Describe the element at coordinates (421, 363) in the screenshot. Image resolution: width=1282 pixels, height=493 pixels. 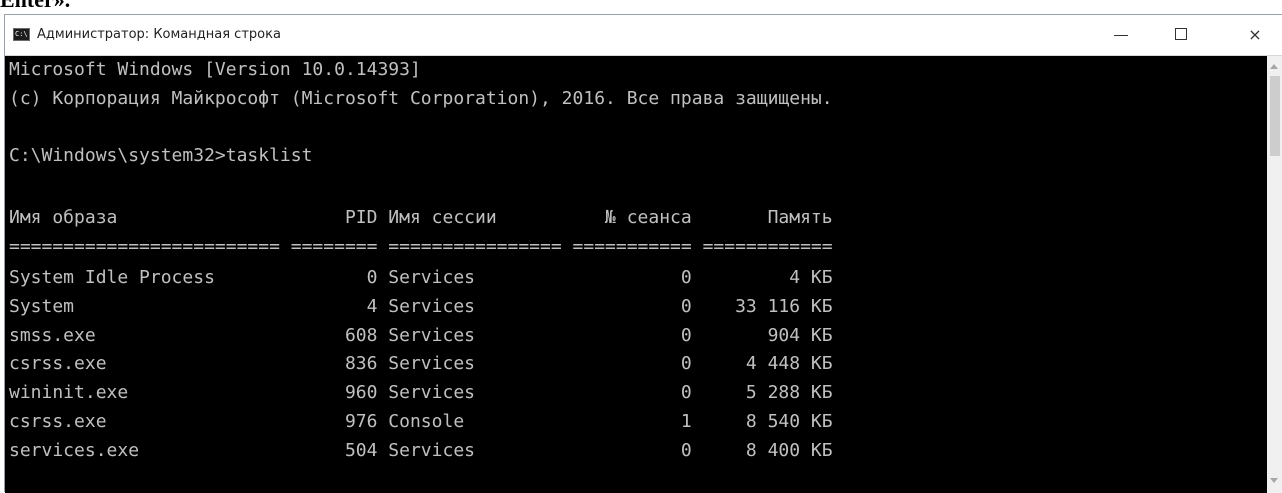
I see `table-row: csrss.exe 836 Services 0 4 448 КБ` at that location.